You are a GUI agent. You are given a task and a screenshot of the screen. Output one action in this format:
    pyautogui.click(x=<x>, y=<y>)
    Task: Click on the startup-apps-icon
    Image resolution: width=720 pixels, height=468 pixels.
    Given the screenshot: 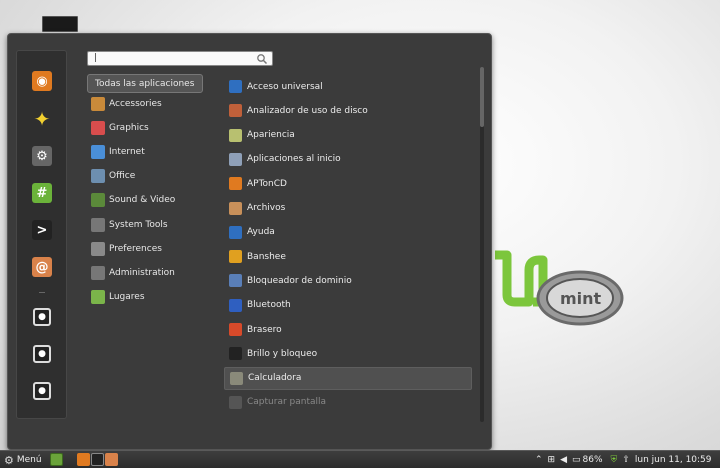 What is the action you would take?
    pyautogui.click(x=235, y=159)
    